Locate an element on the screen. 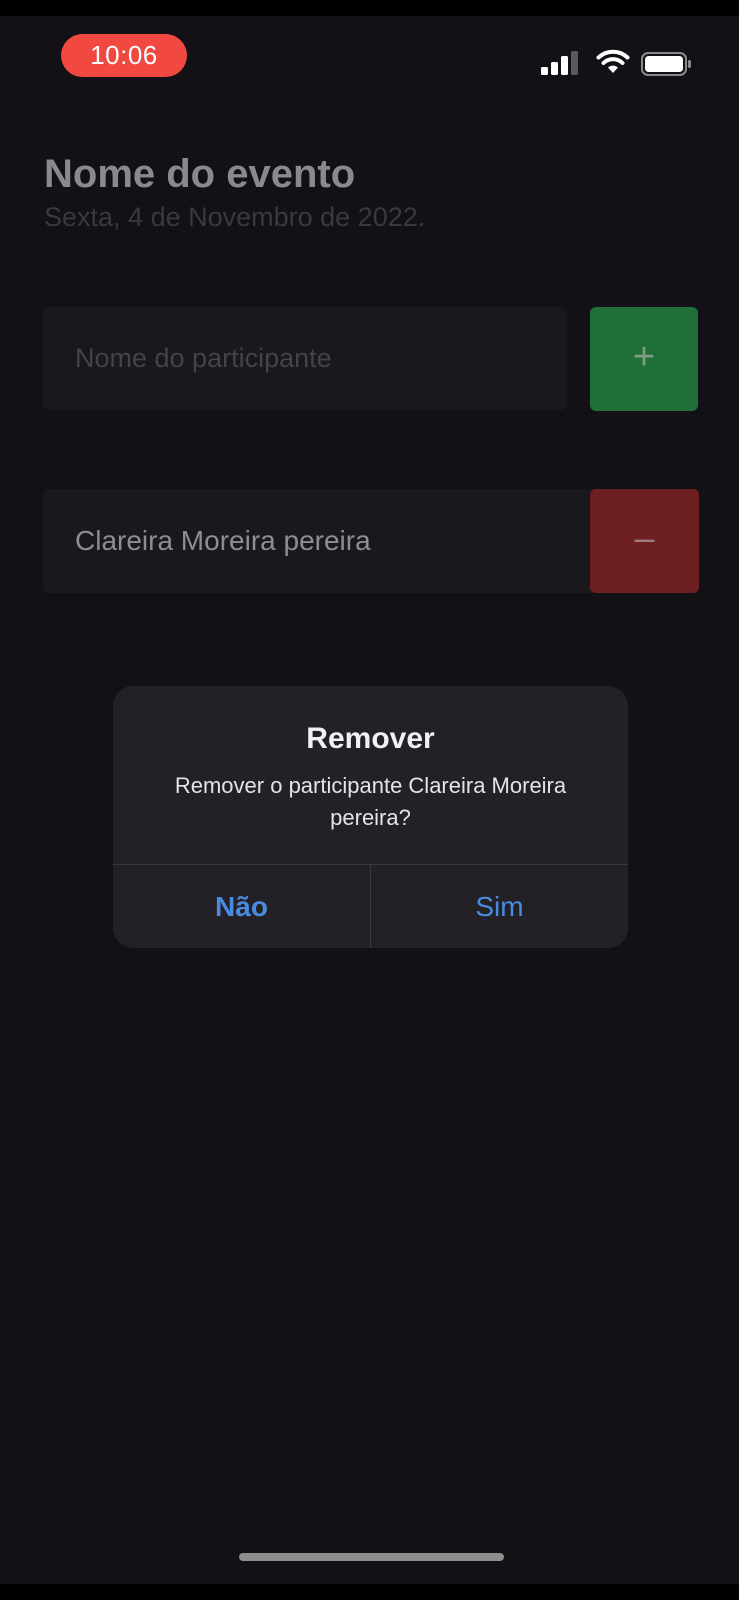 This screenshot has height=1600, width=739. alert-no-button: Não is located at coordinates (241, 906).